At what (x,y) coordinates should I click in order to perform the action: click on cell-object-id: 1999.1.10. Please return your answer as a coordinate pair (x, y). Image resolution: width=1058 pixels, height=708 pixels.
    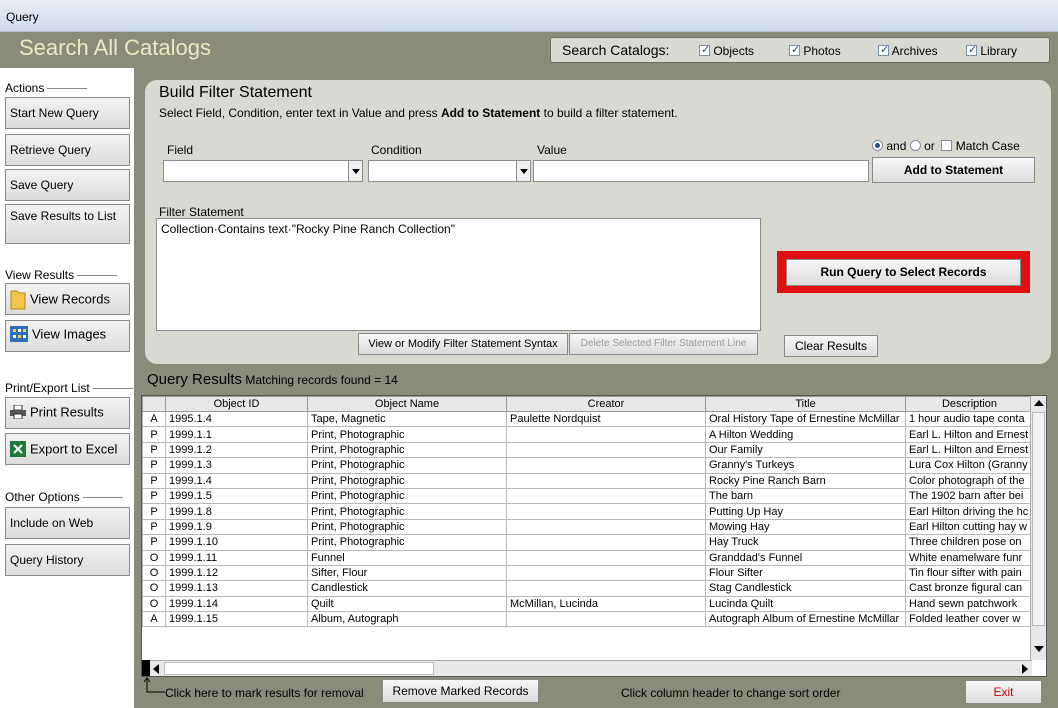
    Looking at the image, I should click on (236, 542).